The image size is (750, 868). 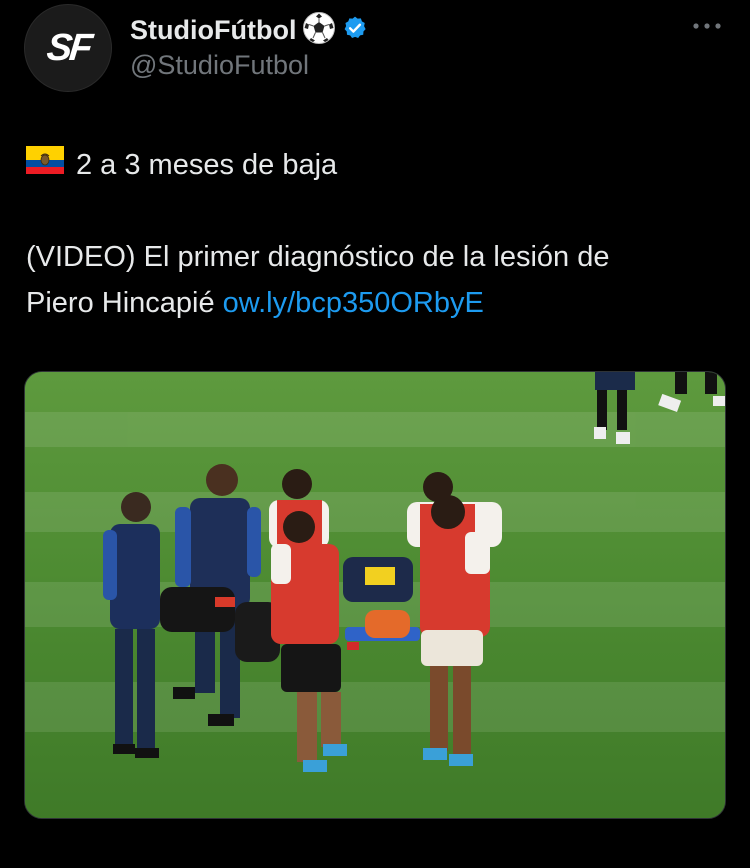 I want to click on handle: @StudioFutbol, so click(x=219, y=65).